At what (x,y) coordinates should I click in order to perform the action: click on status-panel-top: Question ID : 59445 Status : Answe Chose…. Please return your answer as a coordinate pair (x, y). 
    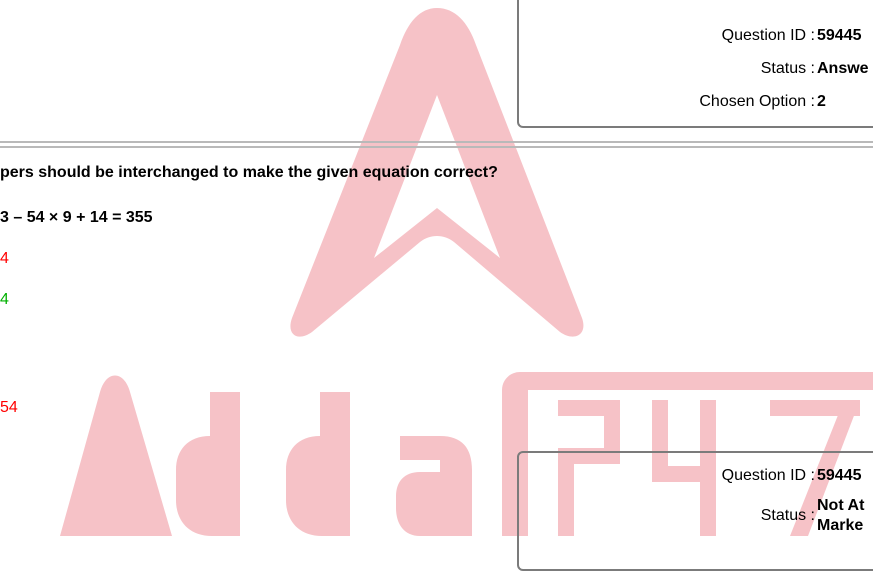
    Looking at the image, I should click on (695, 64).